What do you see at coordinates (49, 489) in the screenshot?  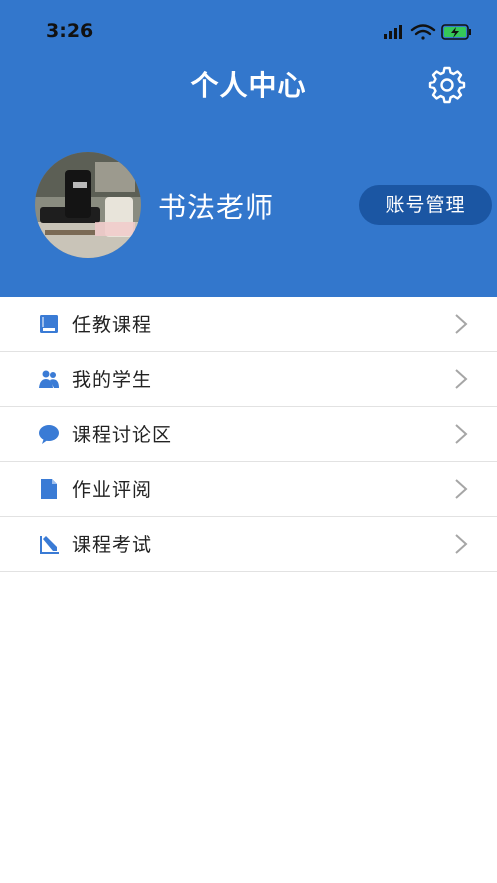 I see `document-icon` at bounding box center [49, 489].